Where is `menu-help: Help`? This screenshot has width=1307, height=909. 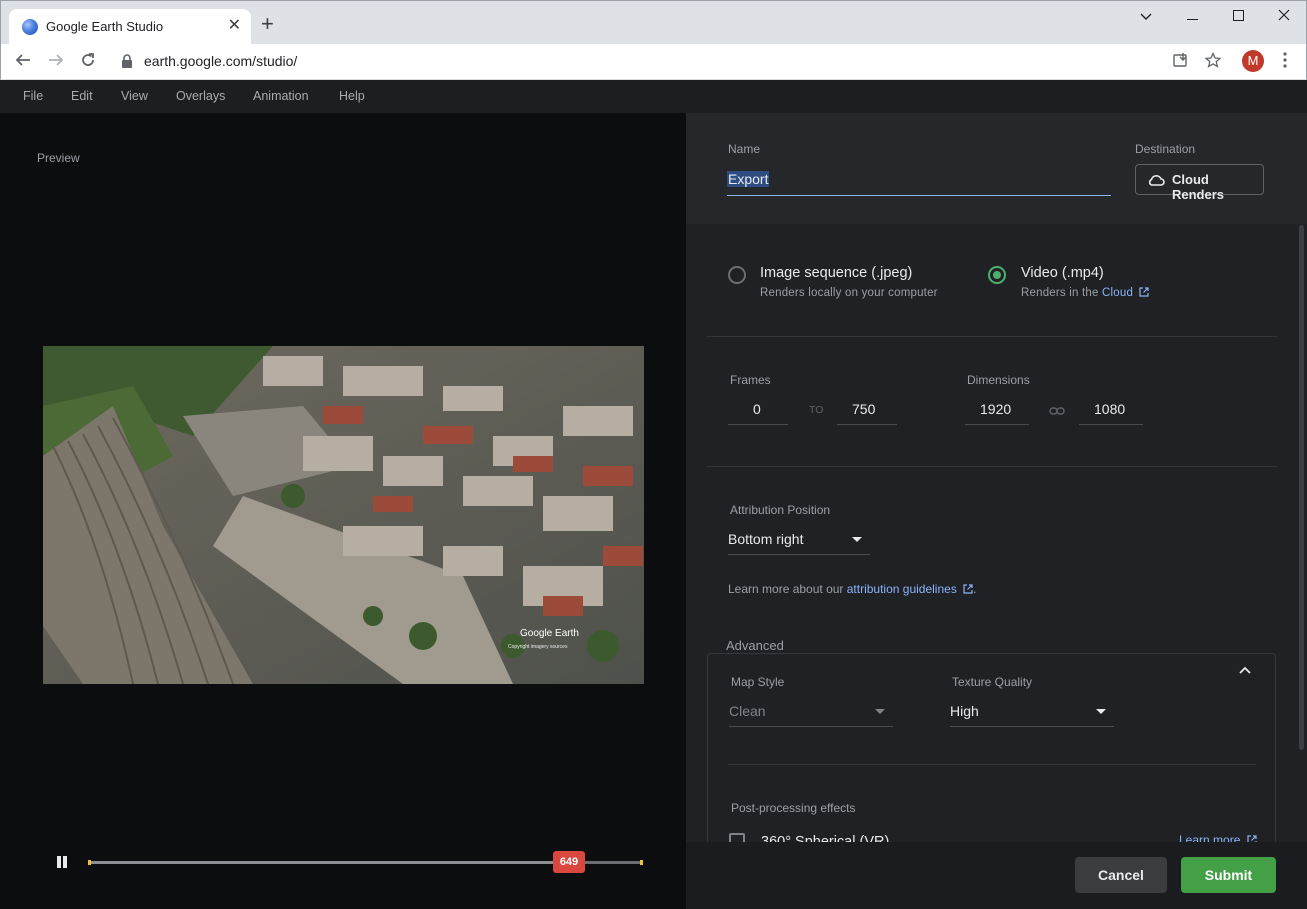
menu-help: Help is located at coordinates (352, 96).